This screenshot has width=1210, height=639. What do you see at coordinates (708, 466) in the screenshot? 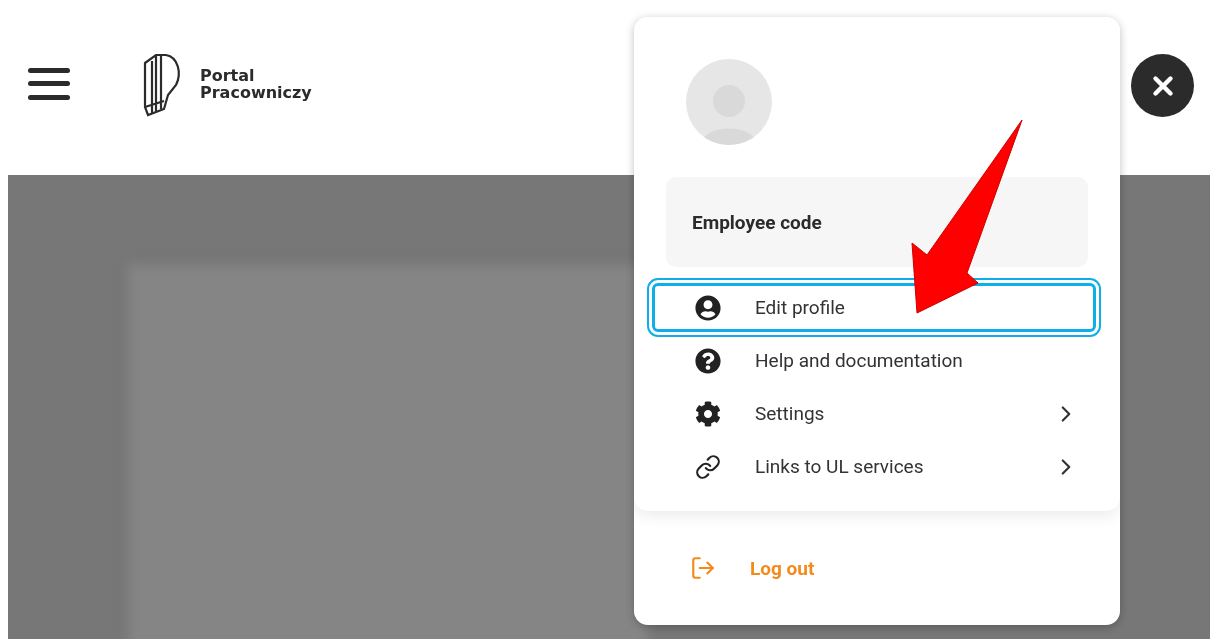
I see `link-icon` at bounding box center [708, 466].